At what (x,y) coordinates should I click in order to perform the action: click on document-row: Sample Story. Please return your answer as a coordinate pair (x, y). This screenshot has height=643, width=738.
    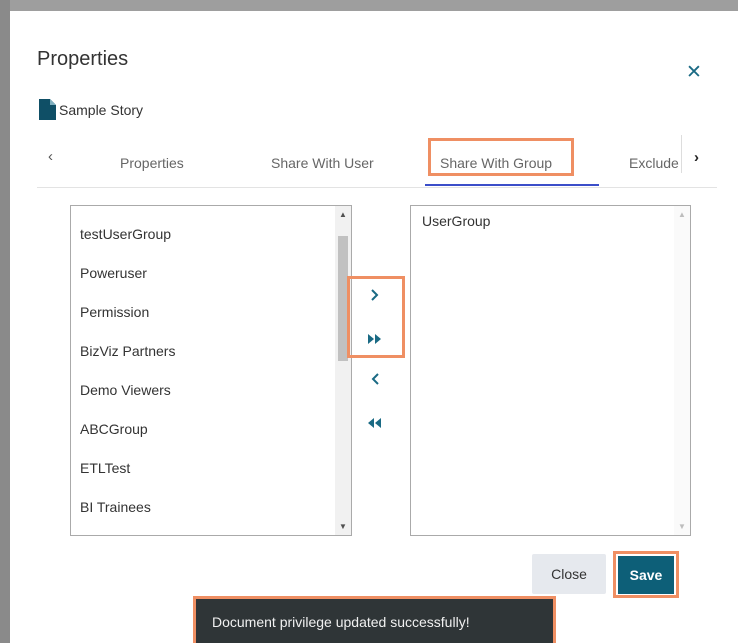
    Looking at the image, I should click on (91, 109).